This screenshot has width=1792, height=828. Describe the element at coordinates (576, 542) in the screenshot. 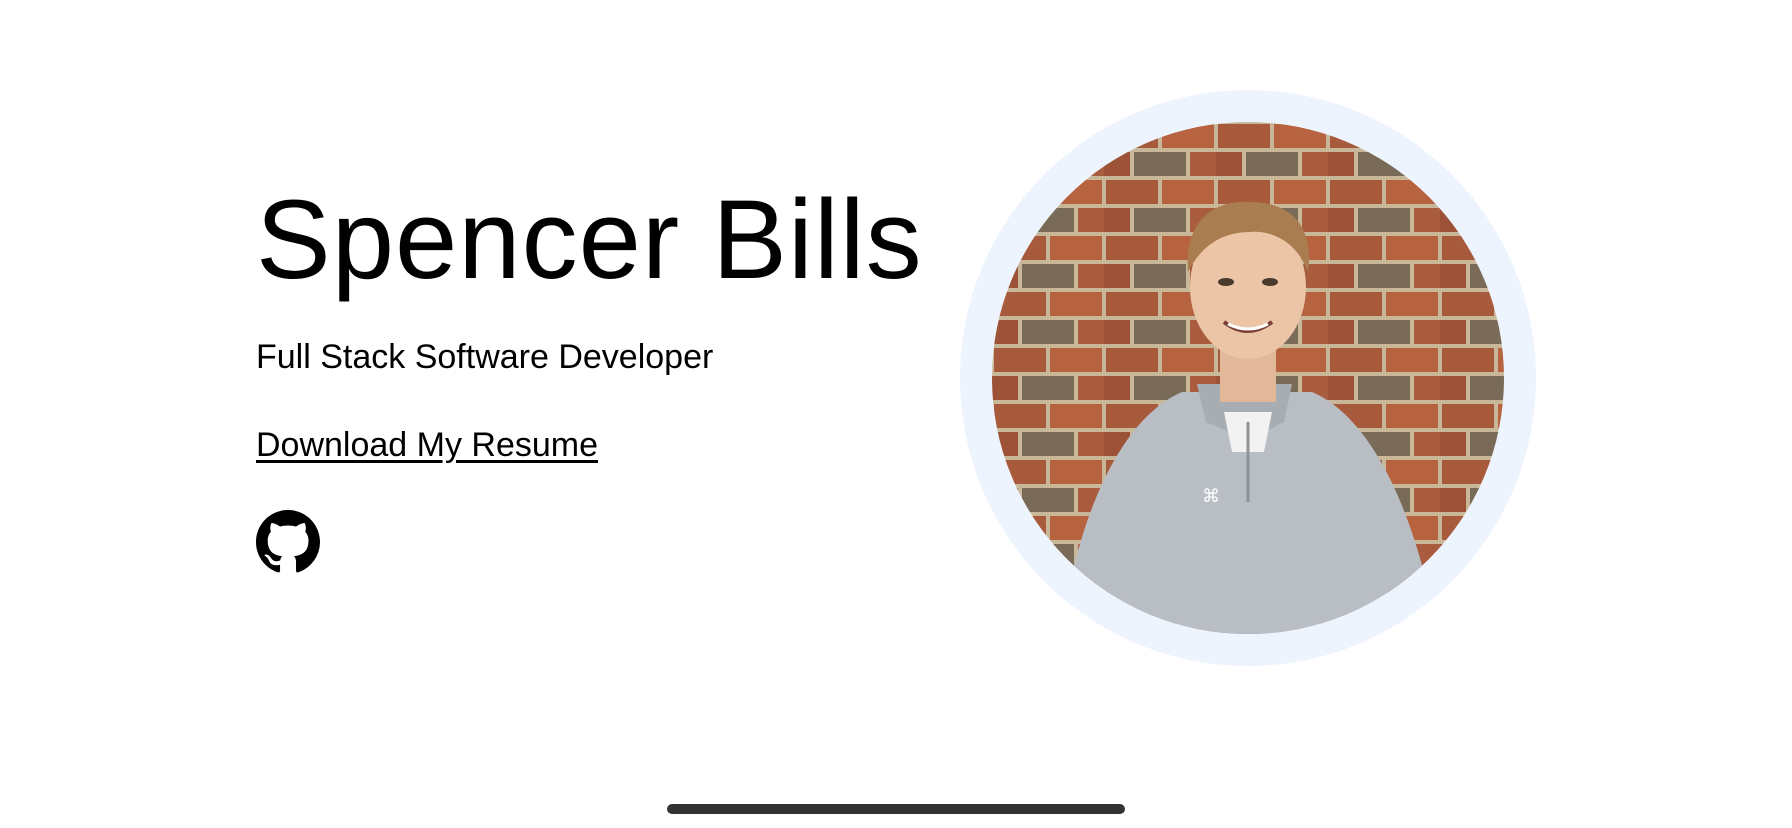

I see `social-links` at that location.